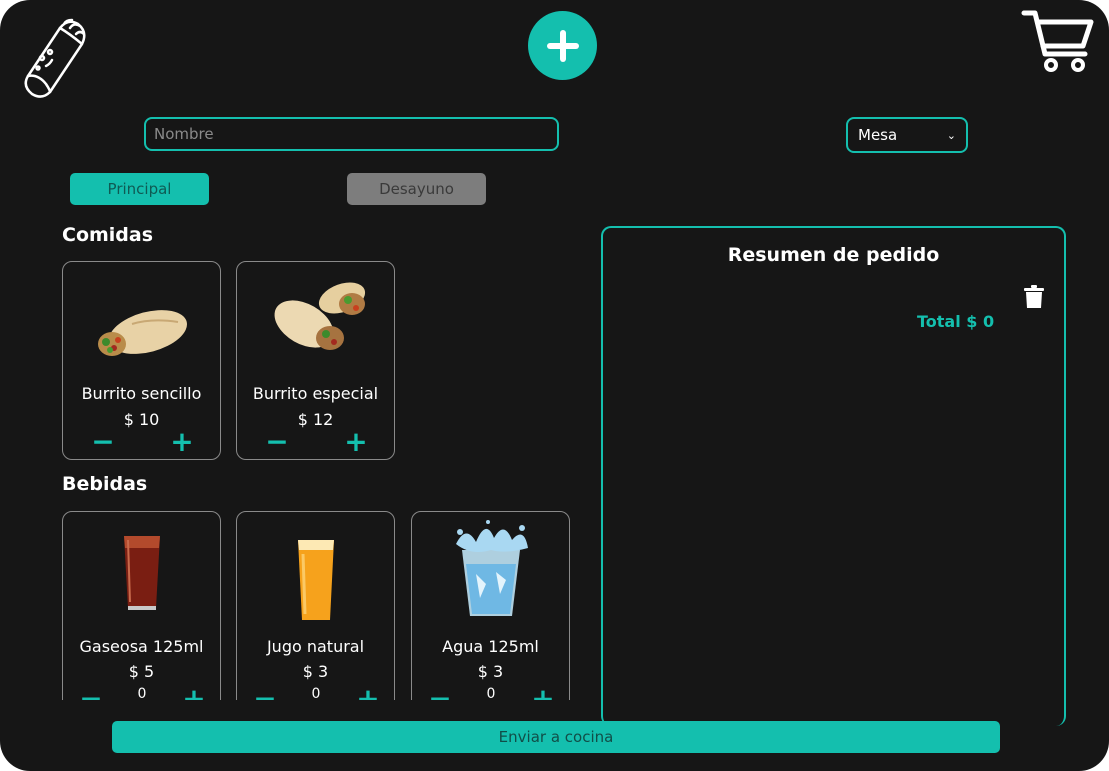 The height and width of the screenshot is (771, 1109). I want to click on product-card: Burrito sencillo $ 10 − +, so click(141, 360).